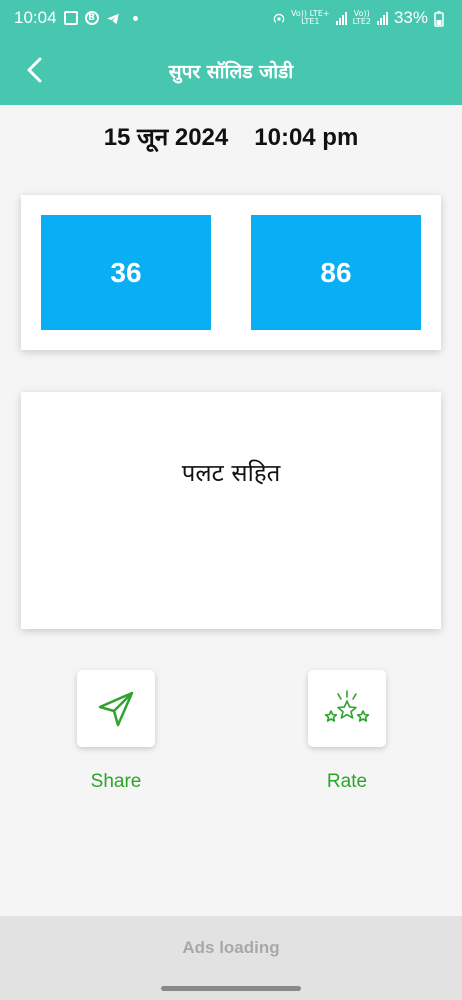 Image resolution: width=462 pixels, height=1000 pixels. I want to click on rate-box, so click(347, 708).